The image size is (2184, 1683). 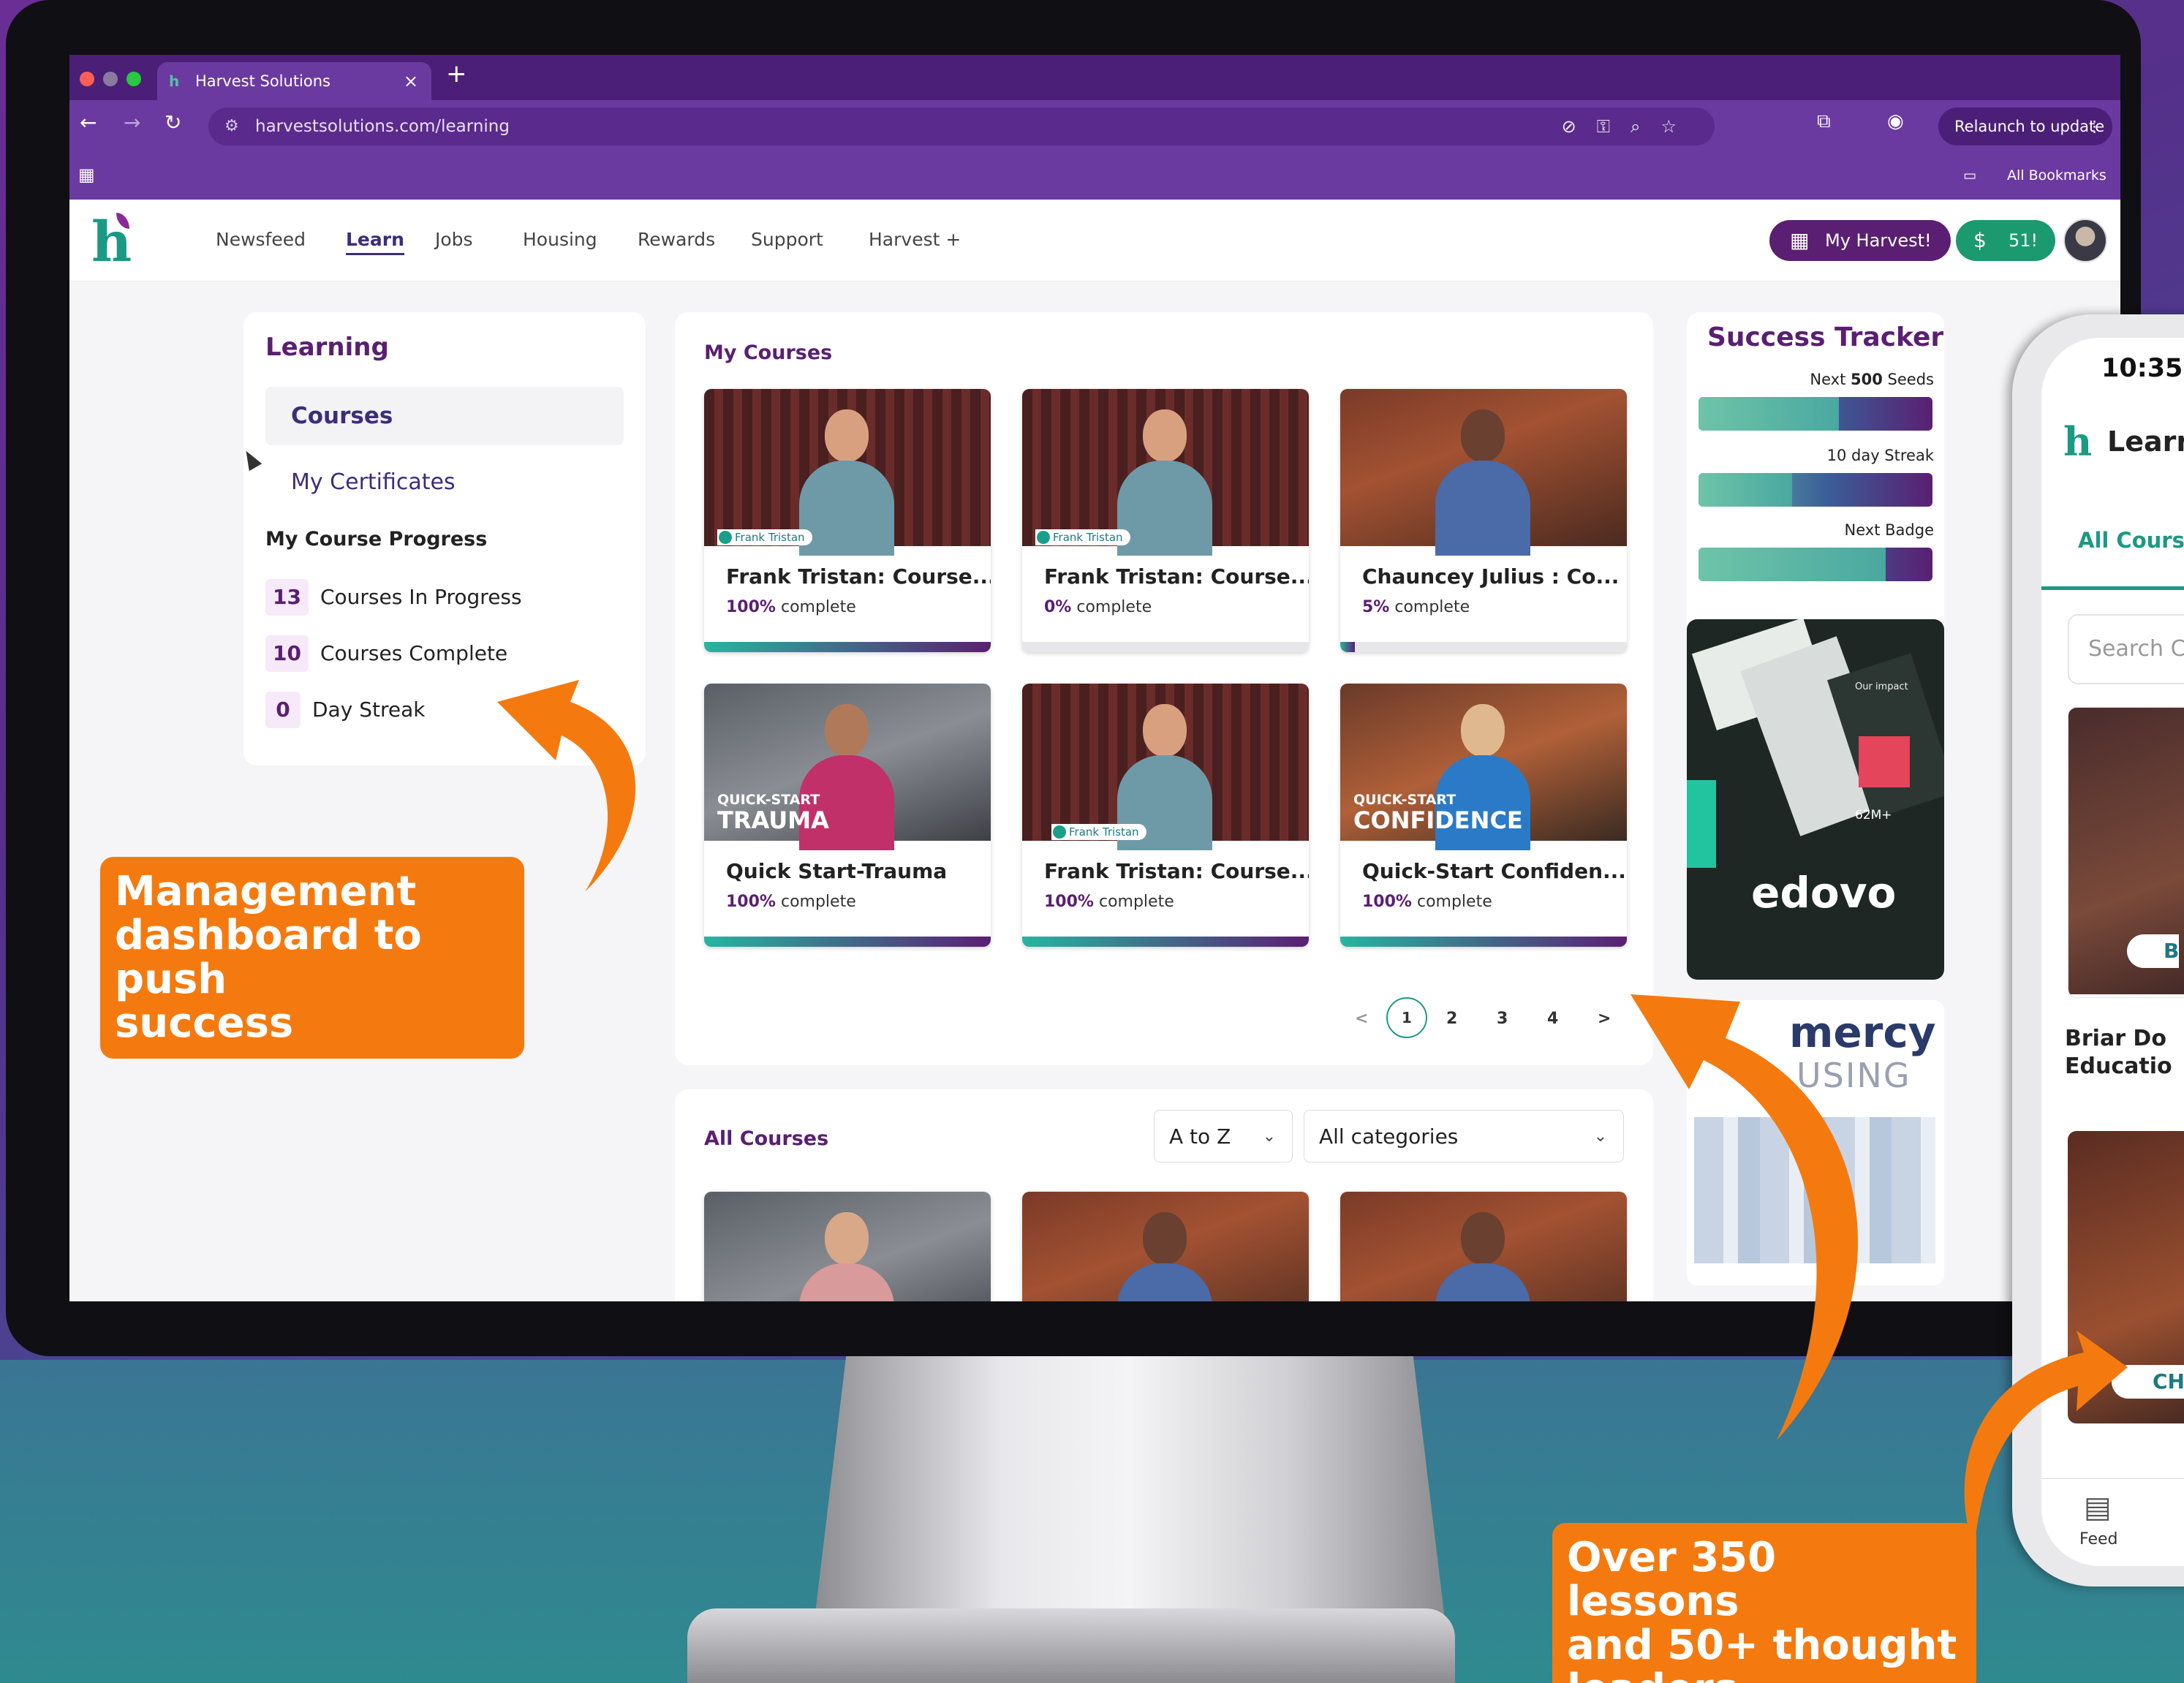 I want to click on progress-bar, so click(x=847, y=647).